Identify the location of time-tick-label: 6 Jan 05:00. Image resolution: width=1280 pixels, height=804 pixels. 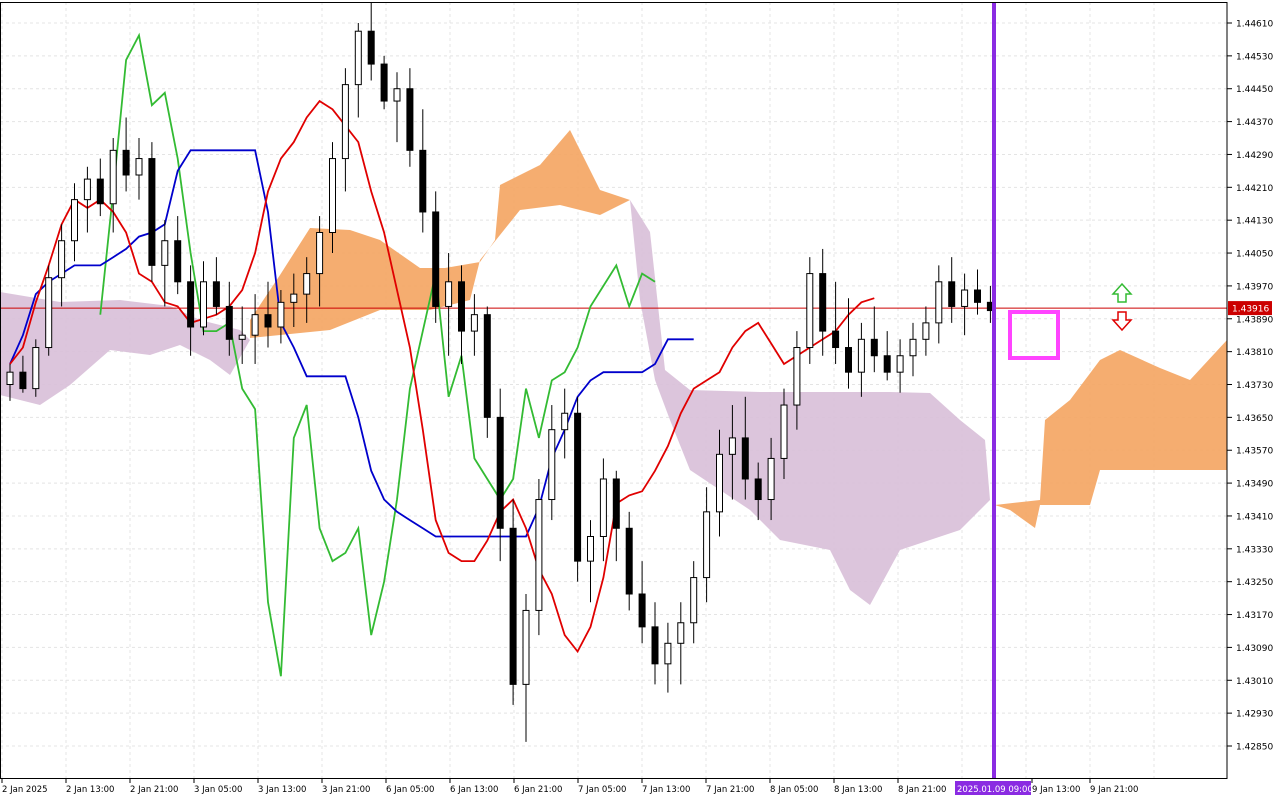
(410, 790).